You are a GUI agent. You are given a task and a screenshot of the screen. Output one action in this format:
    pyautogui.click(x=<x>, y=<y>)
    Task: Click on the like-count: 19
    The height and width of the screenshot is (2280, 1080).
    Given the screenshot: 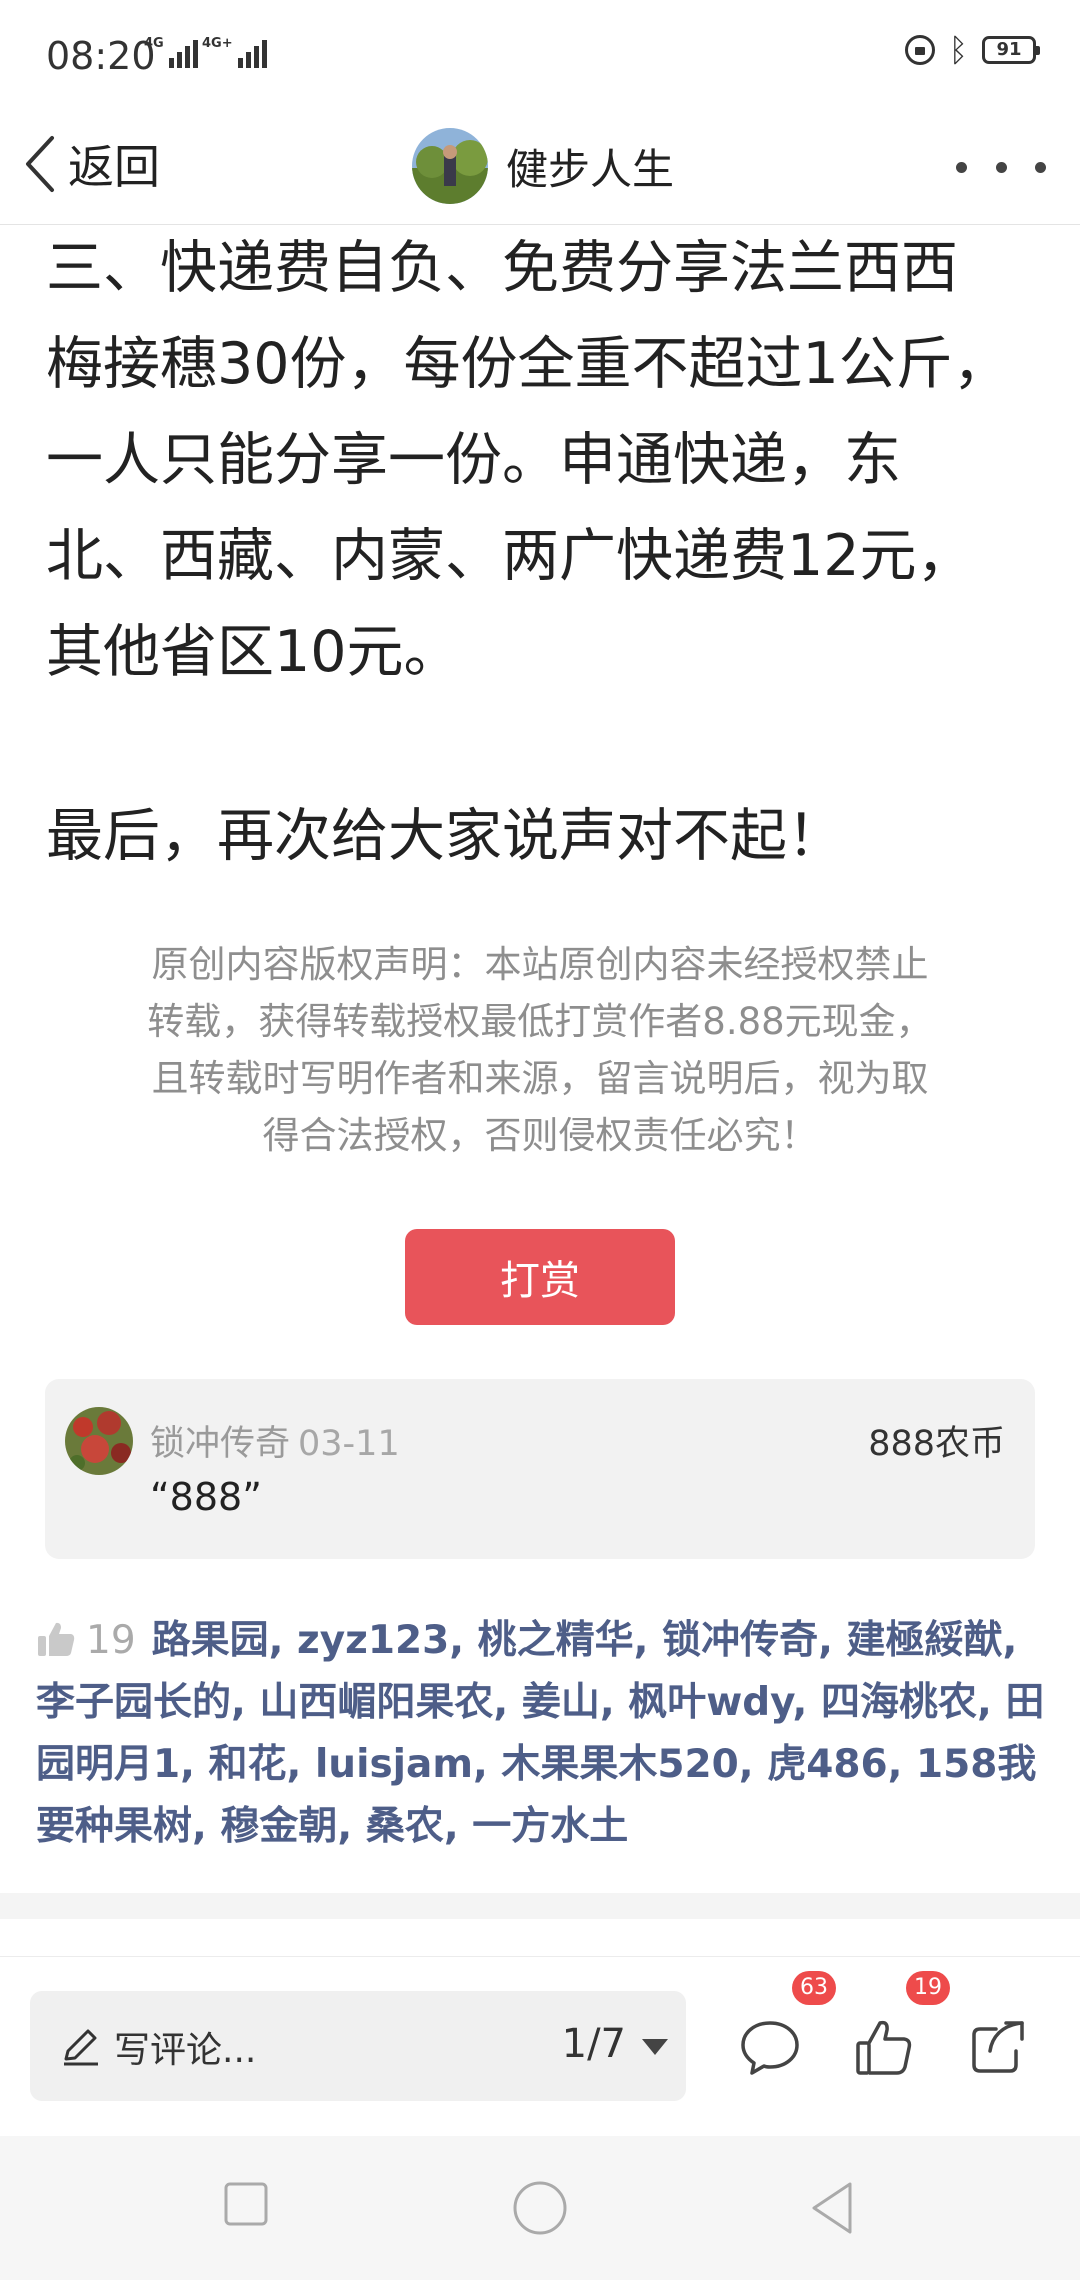 What is the action you would take?
    pyautogui.click(x=111, y=1640)
    